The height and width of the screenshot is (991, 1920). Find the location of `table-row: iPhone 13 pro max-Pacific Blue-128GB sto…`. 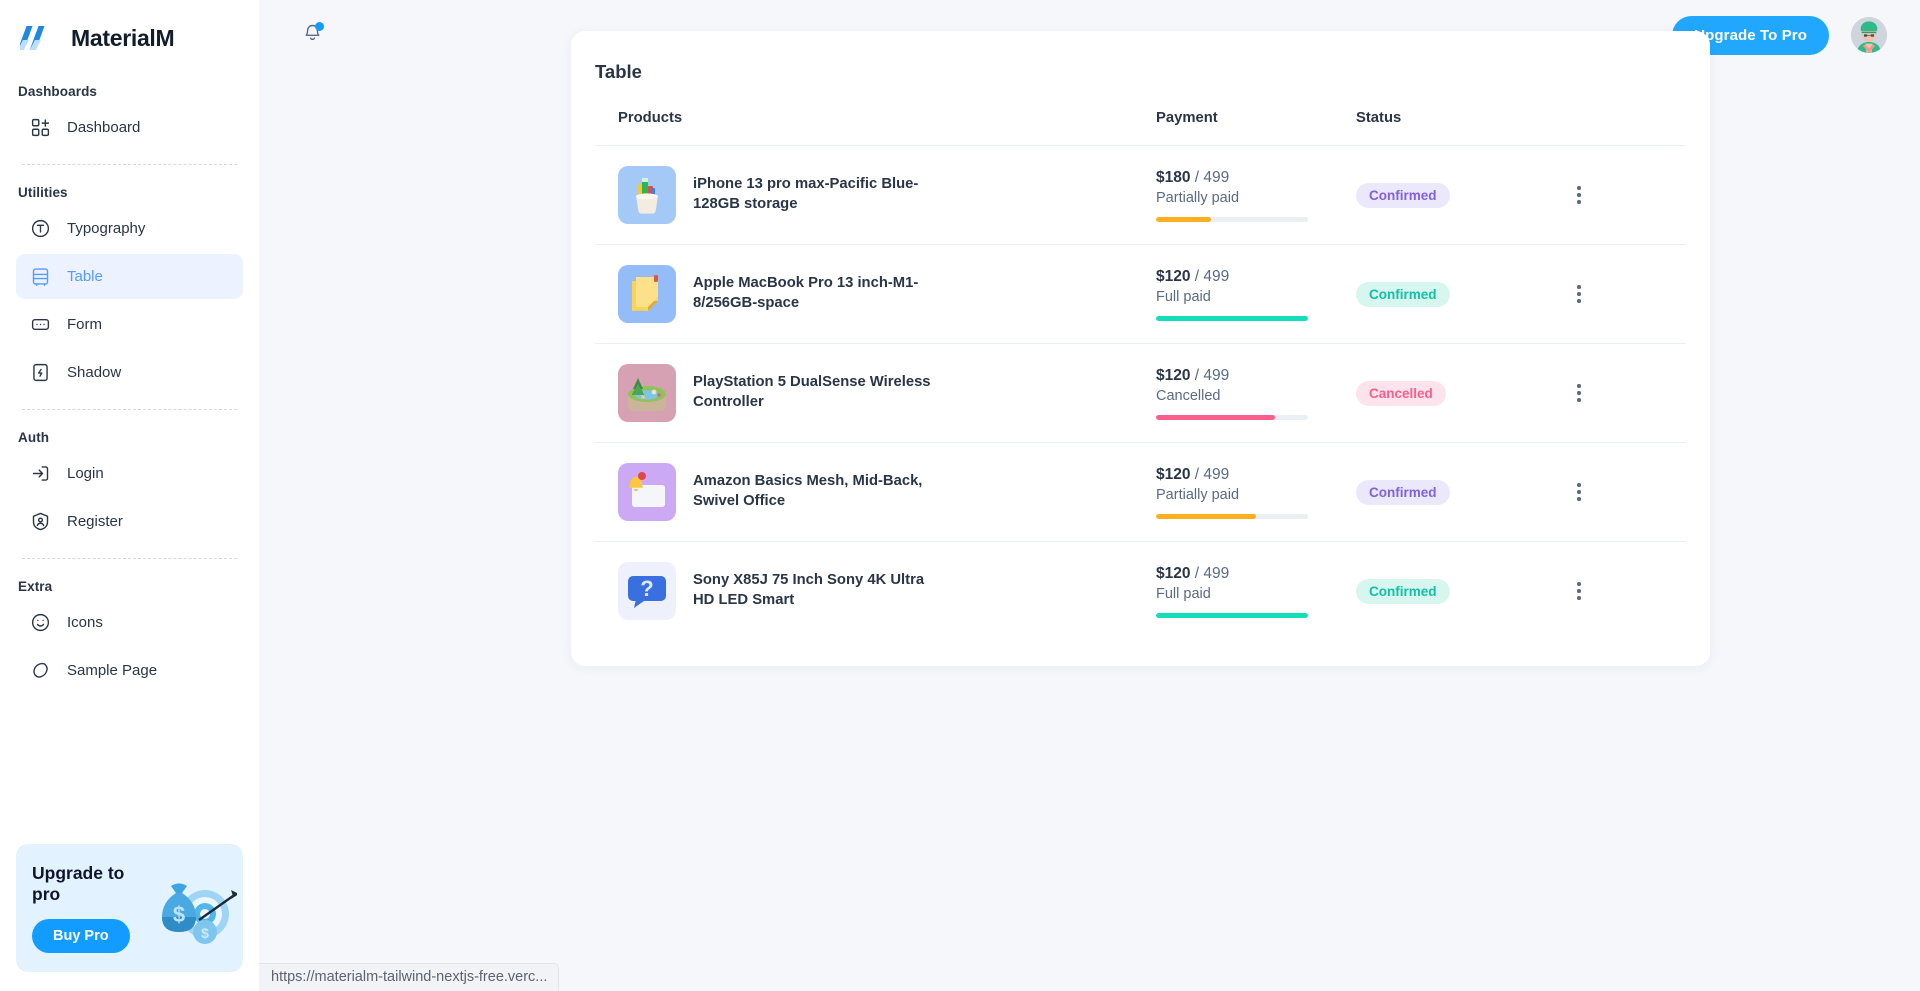

table-row: iPhone 13 pro max-Pacific Blue-128GB sto… is located at coordinates (1140, 195).